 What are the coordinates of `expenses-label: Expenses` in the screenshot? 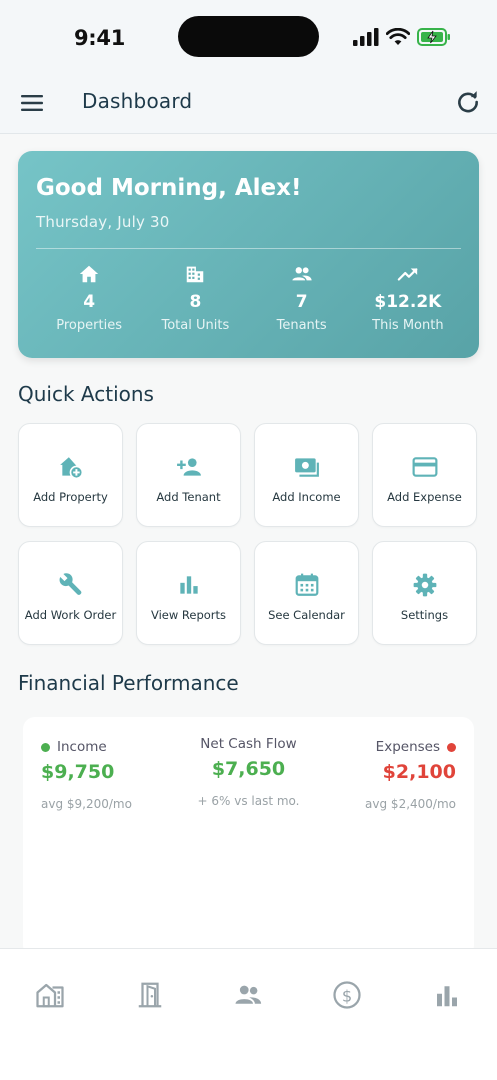 It's located at (407, 747).